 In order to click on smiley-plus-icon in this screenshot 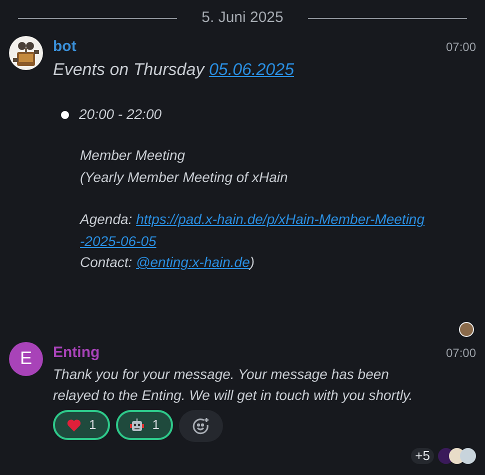, I will do `click(201, 426)`.